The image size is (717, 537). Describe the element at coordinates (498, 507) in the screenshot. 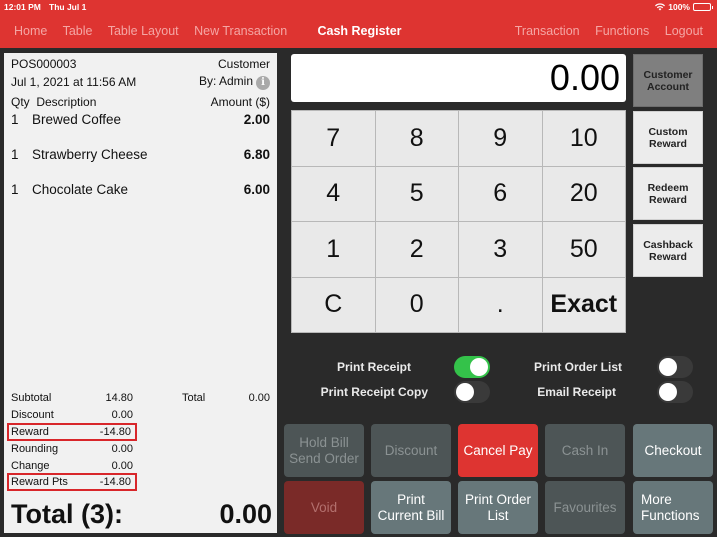

I see `print-order-list-button: Print Order List` at that location.